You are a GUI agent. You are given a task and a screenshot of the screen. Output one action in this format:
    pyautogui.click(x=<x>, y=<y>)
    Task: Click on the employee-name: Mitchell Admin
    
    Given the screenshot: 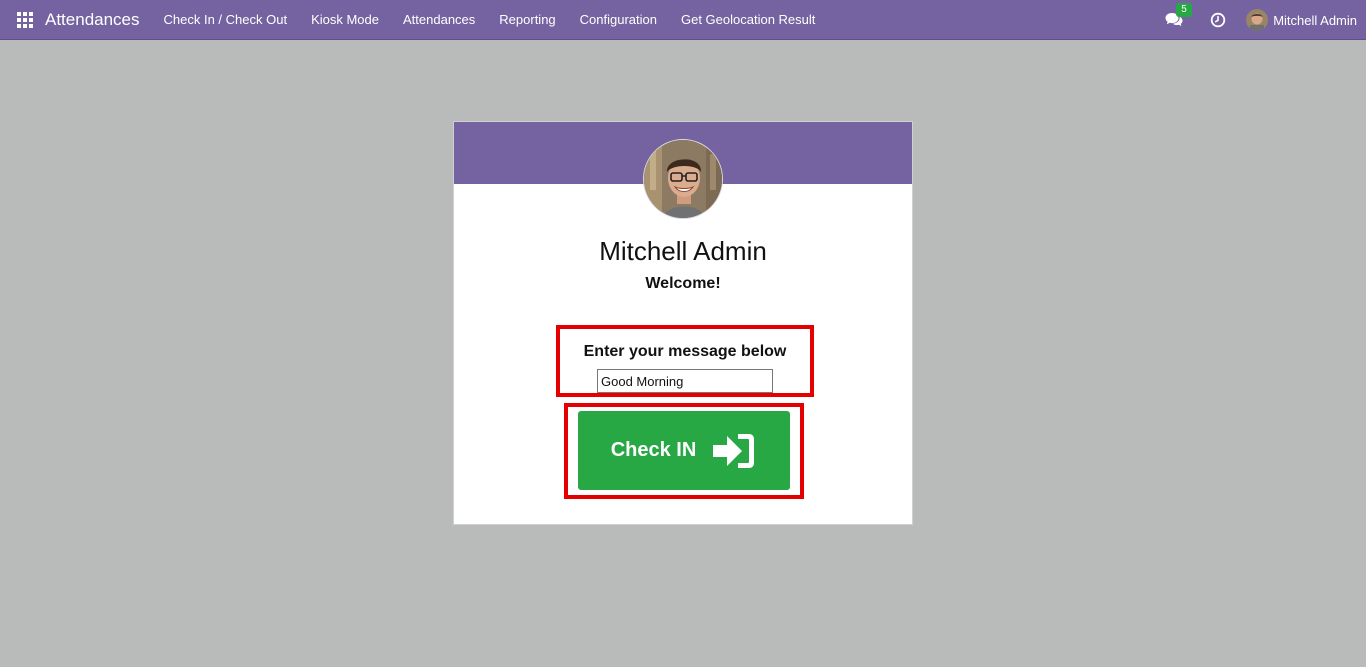 What is the action you would take?
    pyautogui.click(x=683, y=251)
    